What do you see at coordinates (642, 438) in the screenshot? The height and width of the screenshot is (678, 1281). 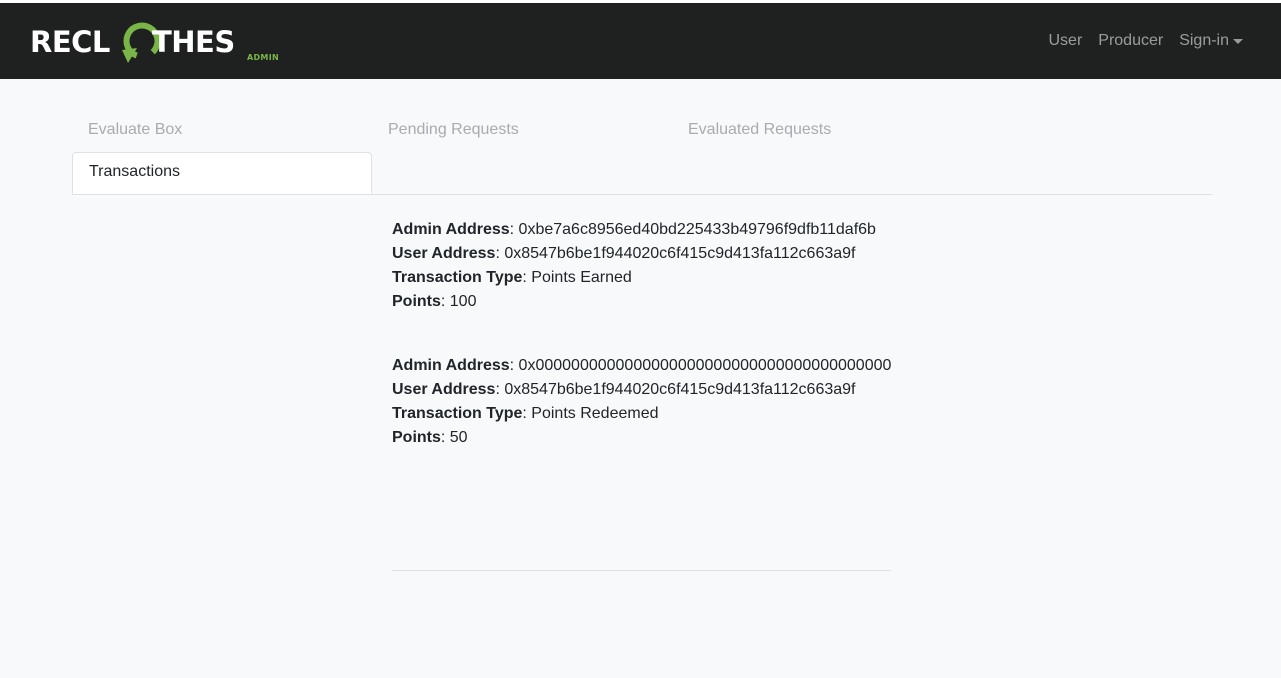 I see `points-row: Points: 50` at bounding box center [642, 438].